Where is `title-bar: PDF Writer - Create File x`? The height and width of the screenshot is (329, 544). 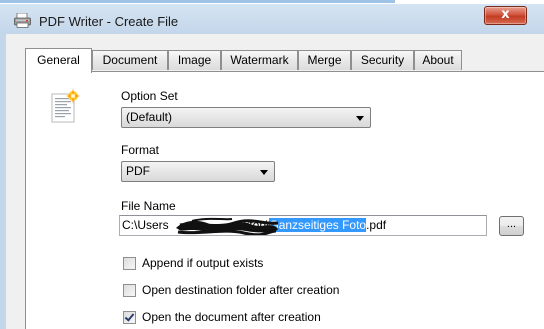 title-bar: PDF Writer - Create File x is located at coordinates (272, 19).